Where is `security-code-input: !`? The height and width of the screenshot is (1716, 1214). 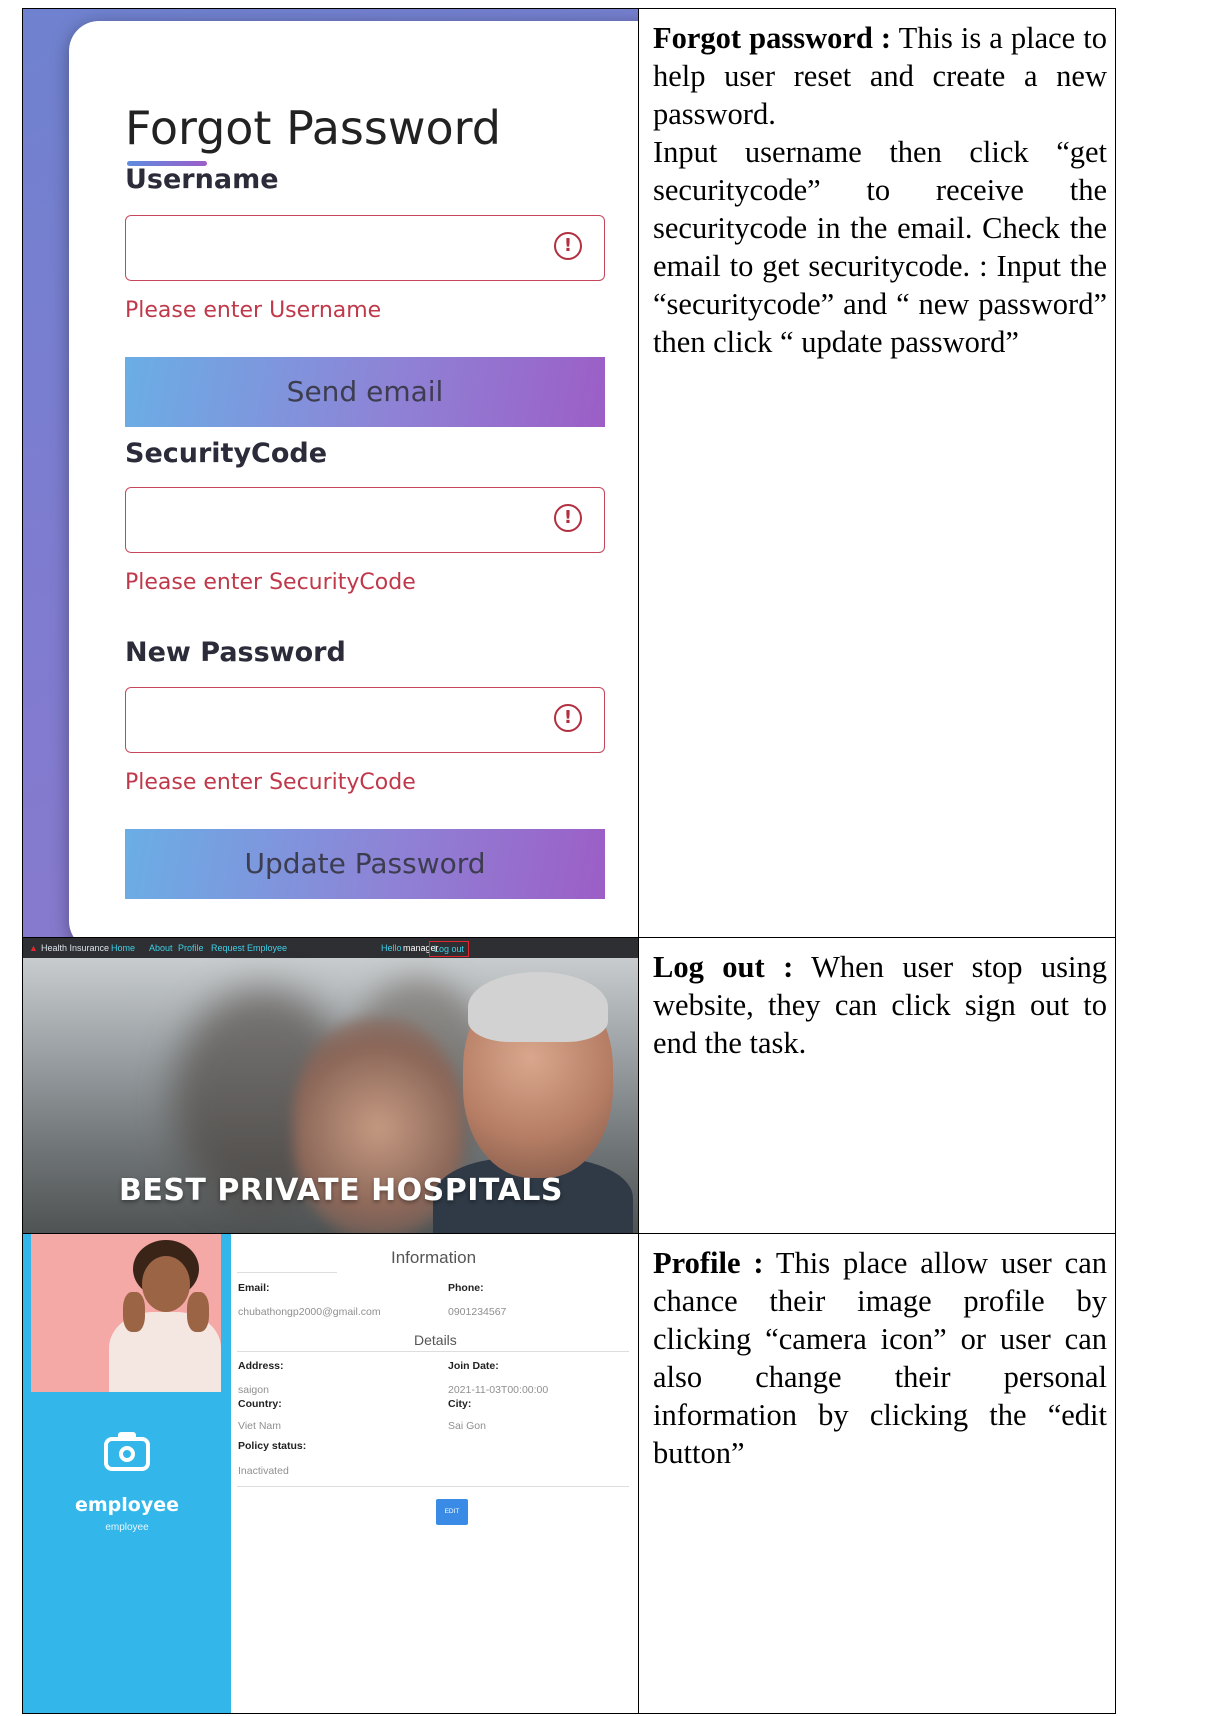
security-code-input: ! is located at coordinates (365, 520).